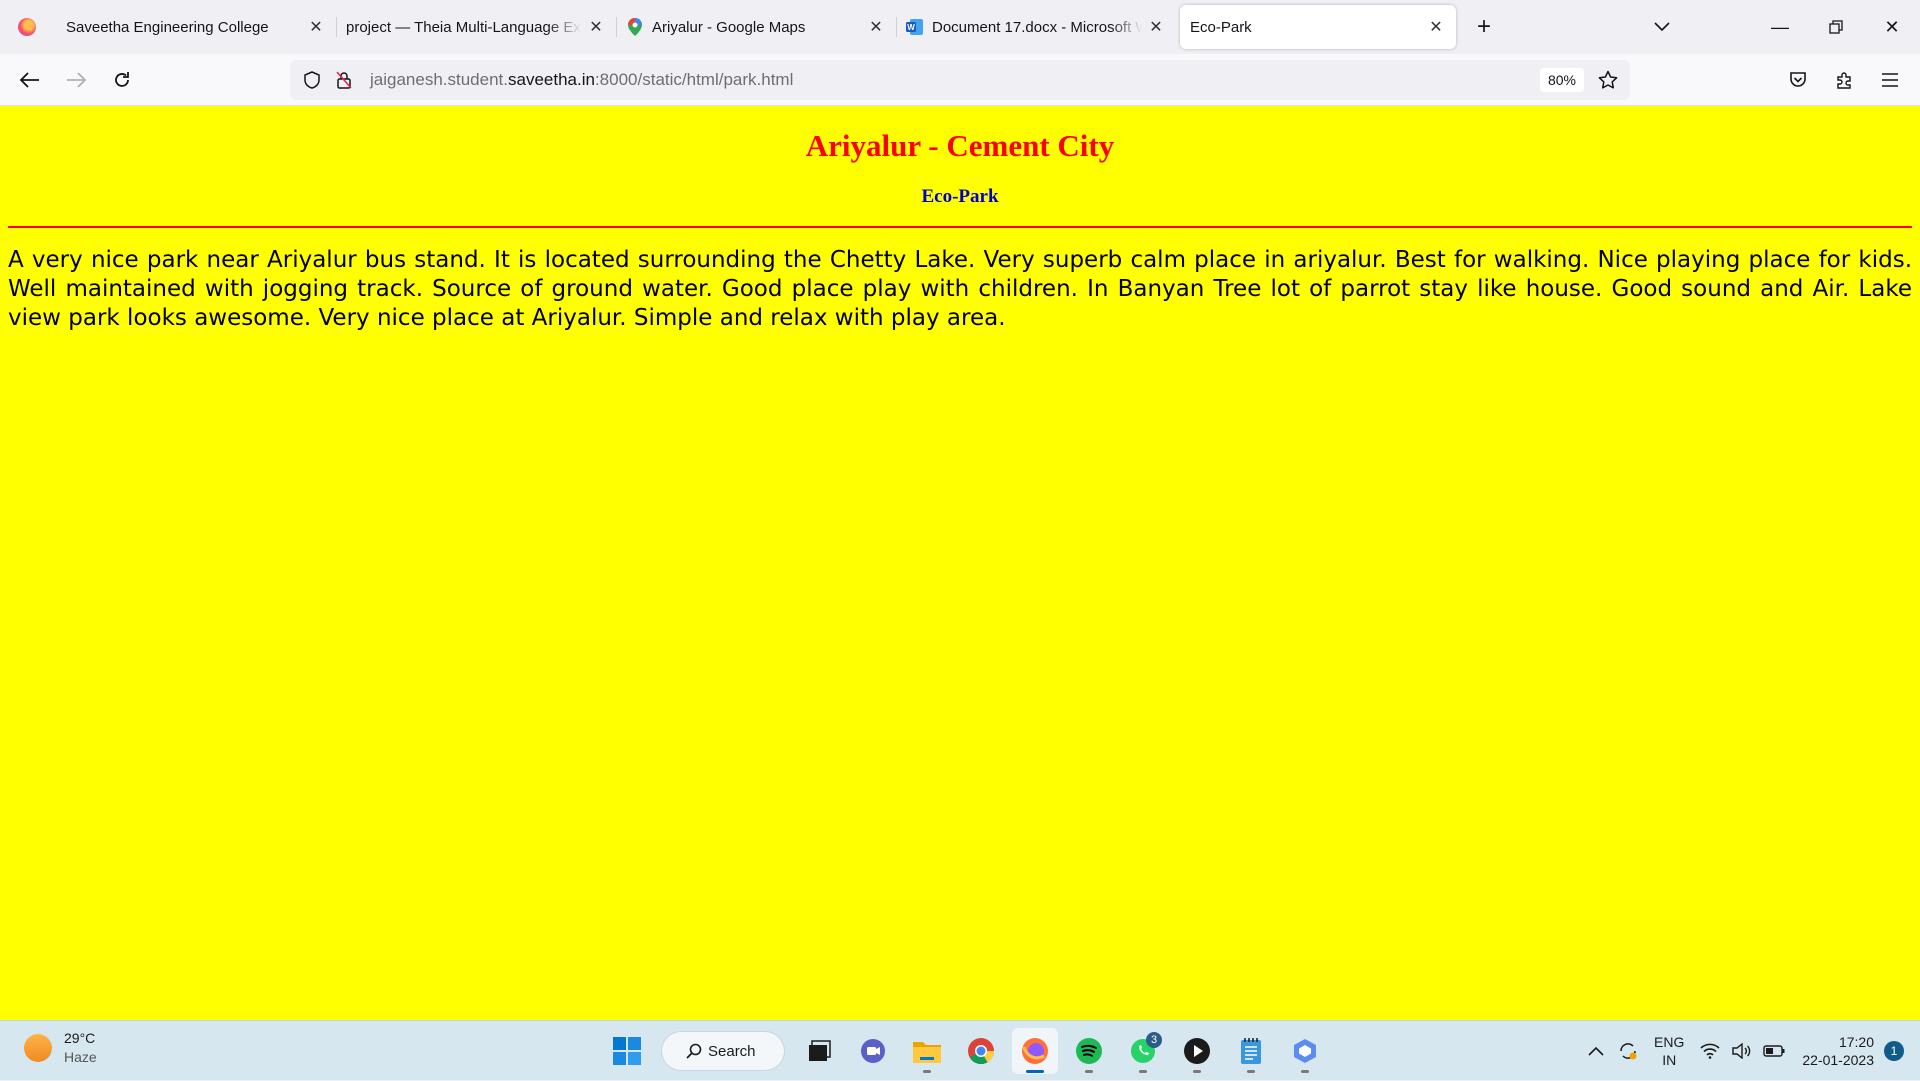 The image size is (1920, 1081). I want to click on sync-icon, so click(1628, 1051).